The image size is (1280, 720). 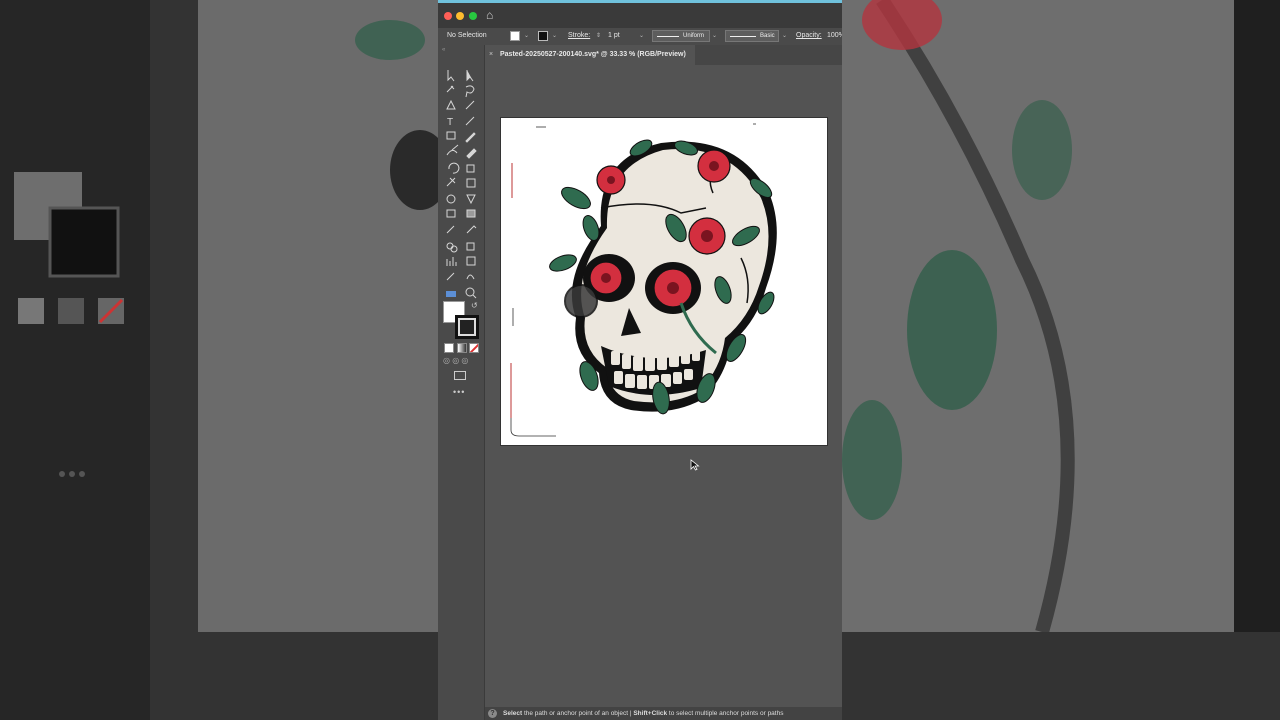 I want to click on collapse-panel-icon: «, so click(x=443, y=50).